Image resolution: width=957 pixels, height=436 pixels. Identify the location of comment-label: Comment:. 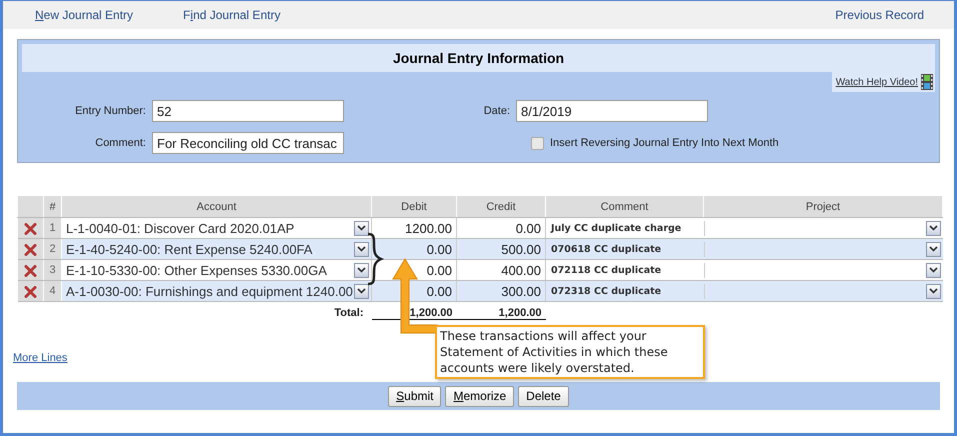
(120, 143).